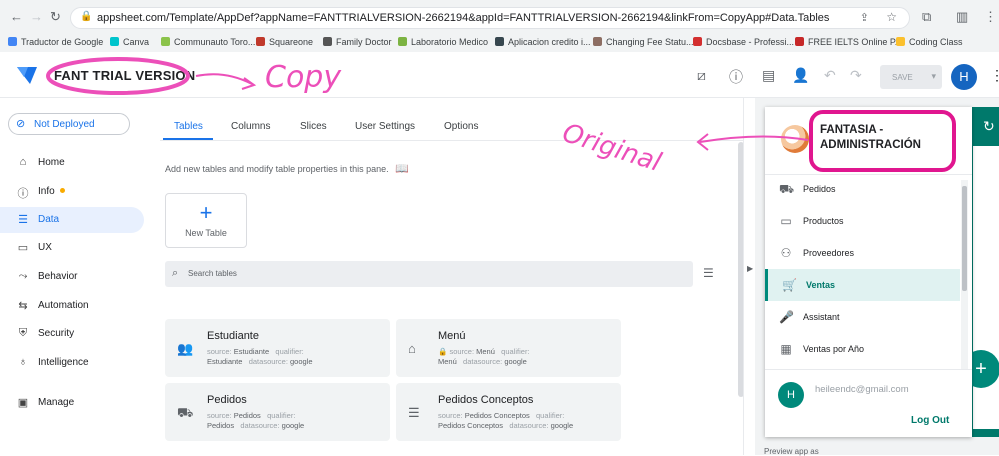 The height and width of the screenshot is (456, 999). What do you see at coordinates (450, 42) in the screenshot?
I see `bookmark-label: Laboratorio Medico` at bounding box center [450, 42].